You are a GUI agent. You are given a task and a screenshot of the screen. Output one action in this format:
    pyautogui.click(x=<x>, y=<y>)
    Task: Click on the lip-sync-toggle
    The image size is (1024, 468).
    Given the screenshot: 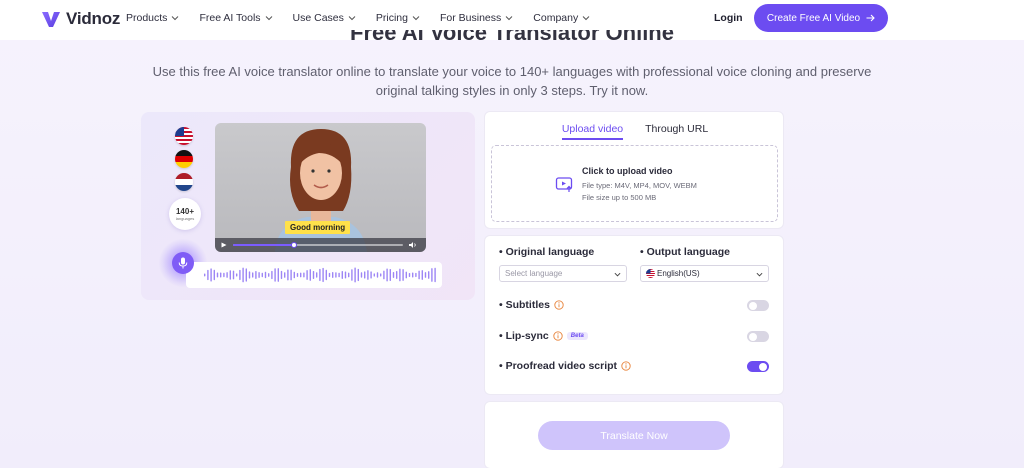 What is the action you would take?
    pyautogui.click(x=758, y=336)
    